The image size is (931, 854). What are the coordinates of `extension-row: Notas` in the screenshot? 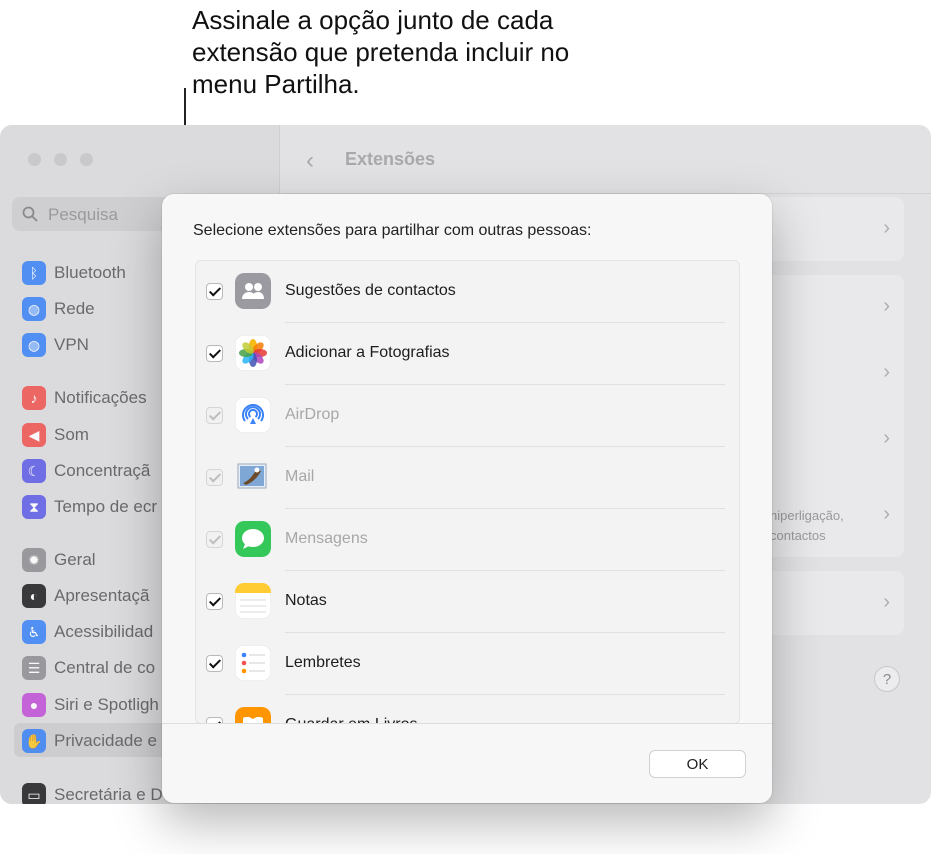 It's located at (467, 602).